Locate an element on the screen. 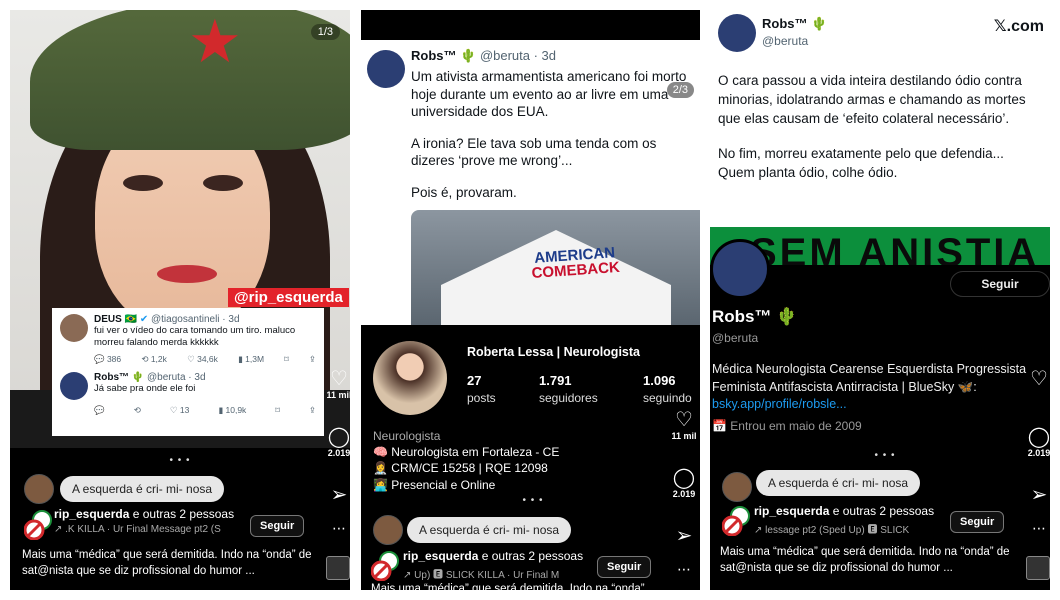 This screenshot has height=600, width=1060. profile-category: Neurologista is located at coordinates (407, 436).